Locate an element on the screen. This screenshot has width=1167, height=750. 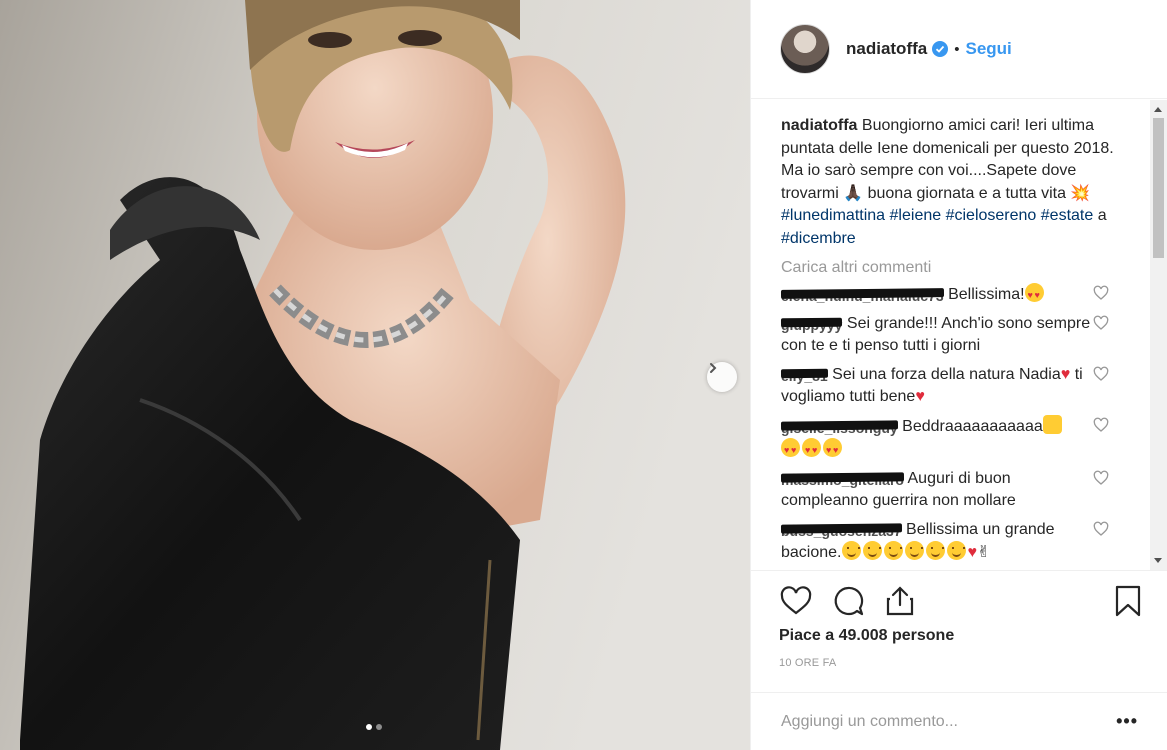
header-username: nadiatoffa is located at coordinates (886, 49).